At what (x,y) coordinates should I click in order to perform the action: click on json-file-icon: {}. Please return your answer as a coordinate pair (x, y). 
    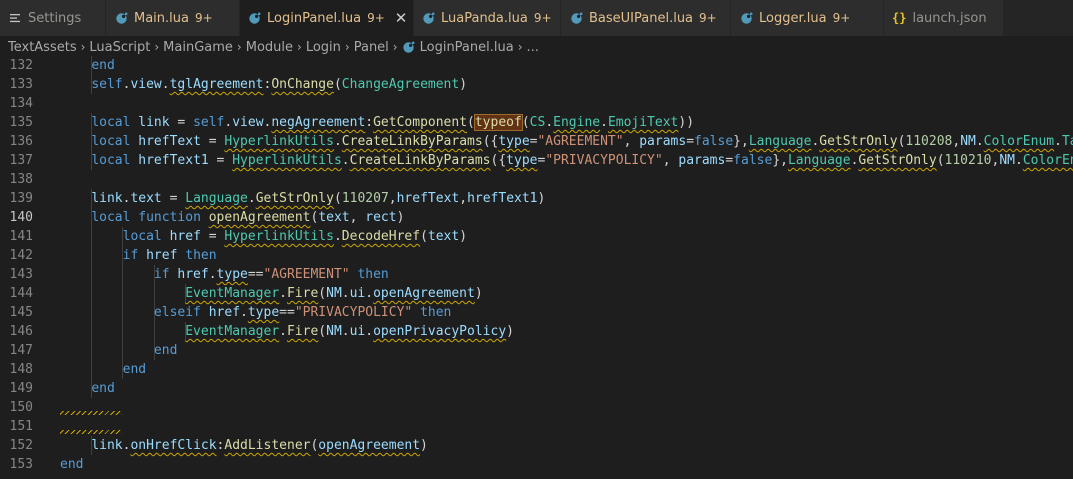
    Looking at the image, I should click on (899, 18).